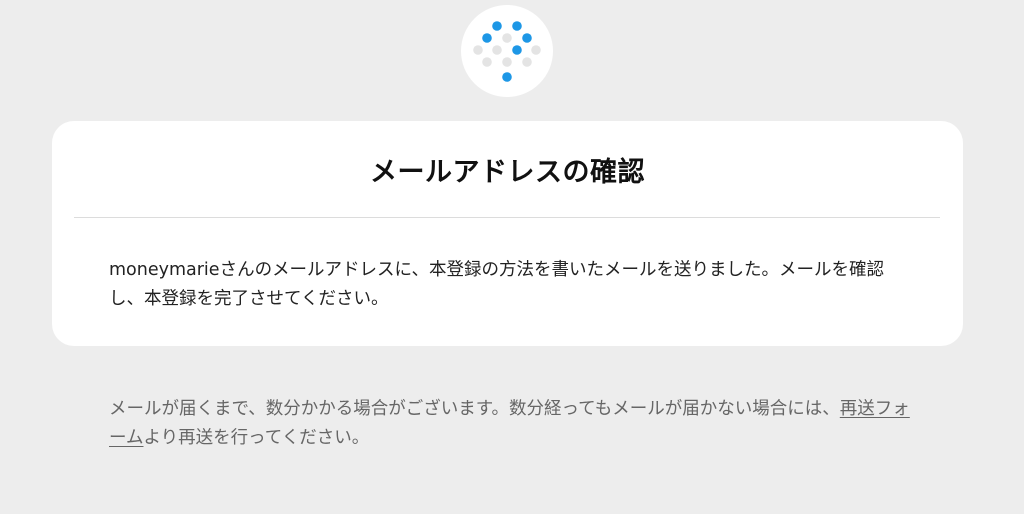 This screenshot has width=1024, height=514. Describe the element at coordinates (507, 172) in the screenshot. I see `page-title: メールアドレスの確認` at that location.